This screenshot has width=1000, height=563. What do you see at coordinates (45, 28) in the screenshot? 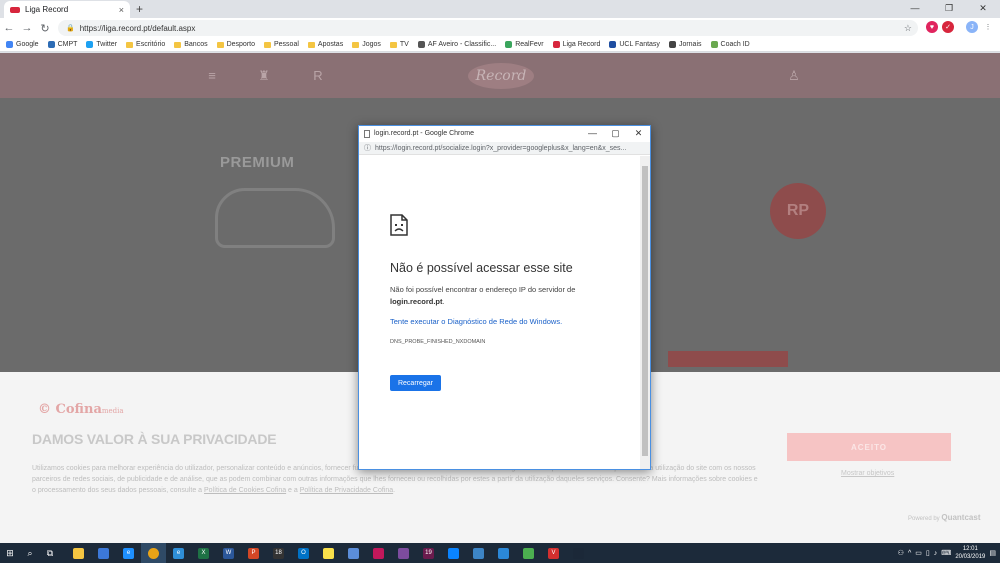
I see `reload-icon: ↻` at bounding box center [45, 28].